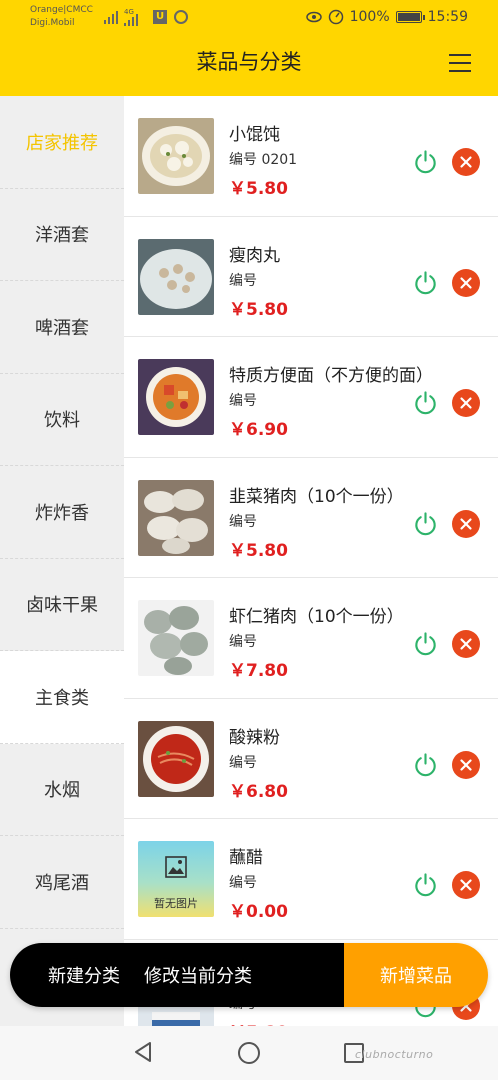 The image size is (498, 1080). Describe the element at coordinates (311, 397) in the screenshot. I see `dish-row: 特质方便面（不方便的面） 编号 ￥6.90` at that location.